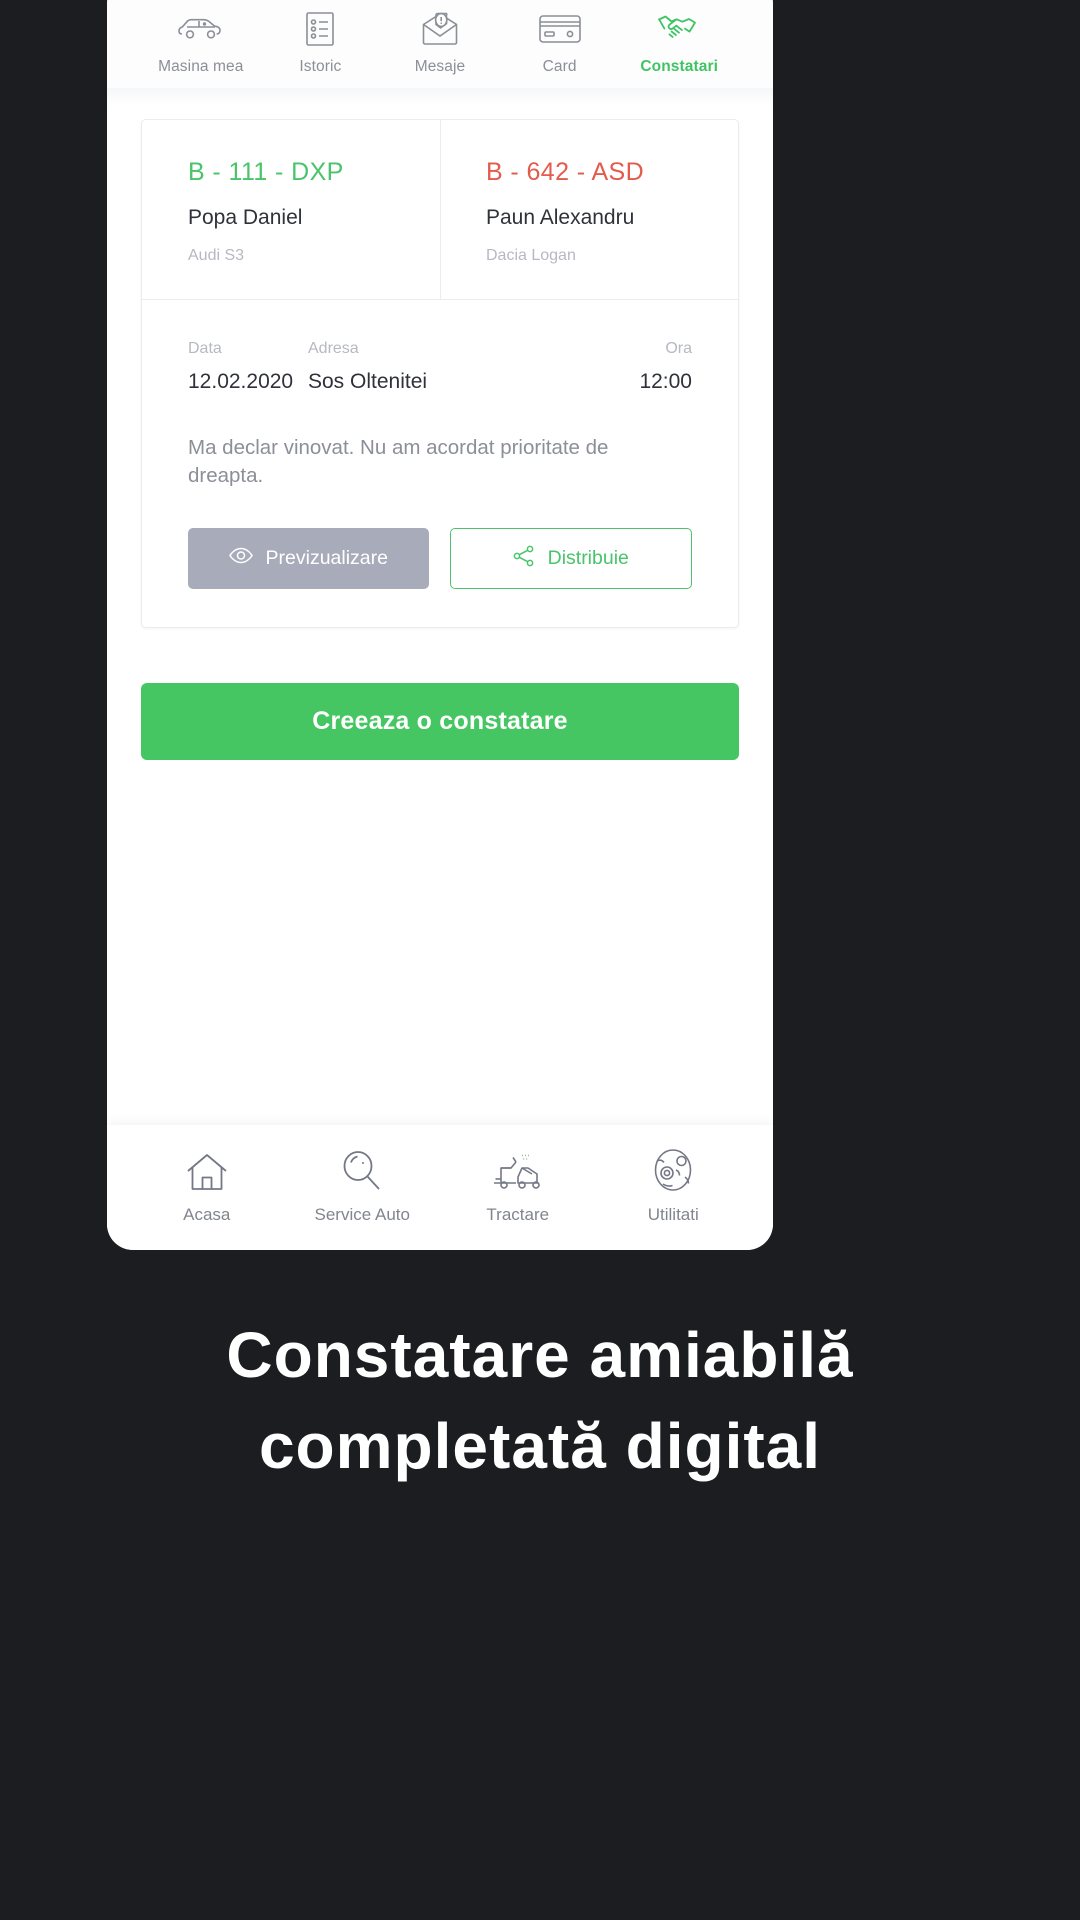  What do you see at coordinates (241, 381) in the screenshot?
I see `date-value: 12.02.2020` at bounding box center [241, 381].